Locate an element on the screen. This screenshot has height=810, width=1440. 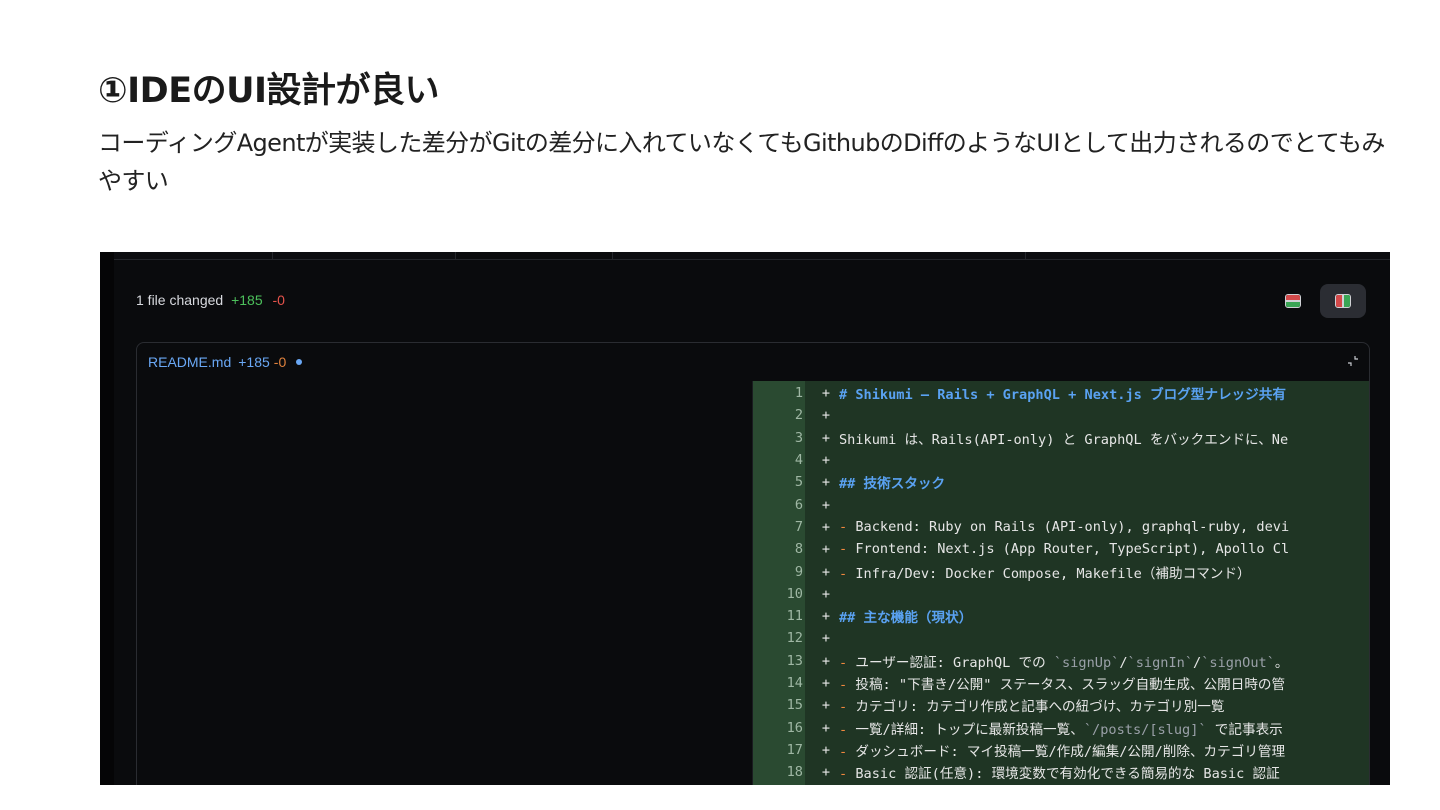
line-number: 16 is located at coordinates (794, 727).